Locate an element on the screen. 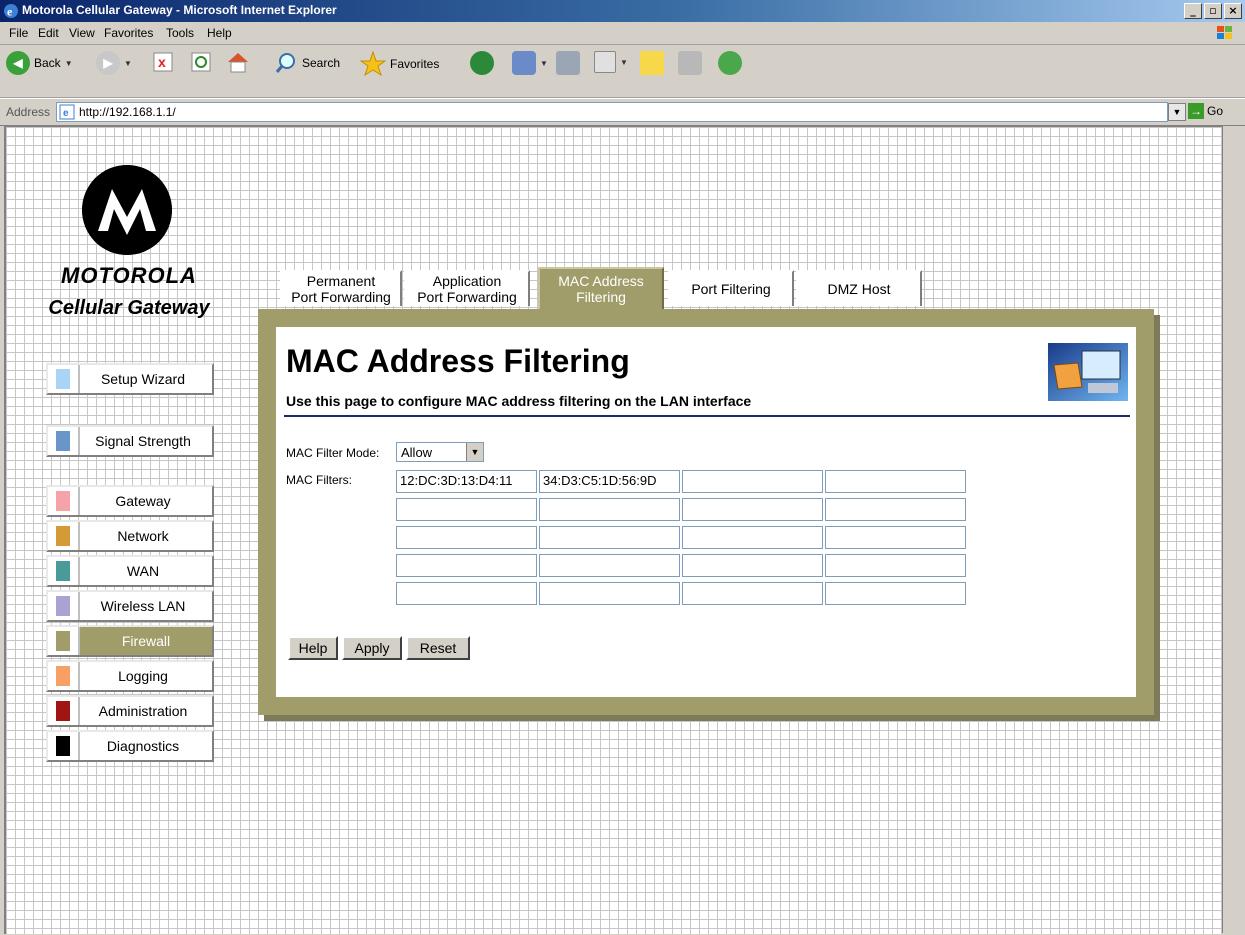 The image size is (1245, 935). stop-button: x is located at coordinates (163, 62).